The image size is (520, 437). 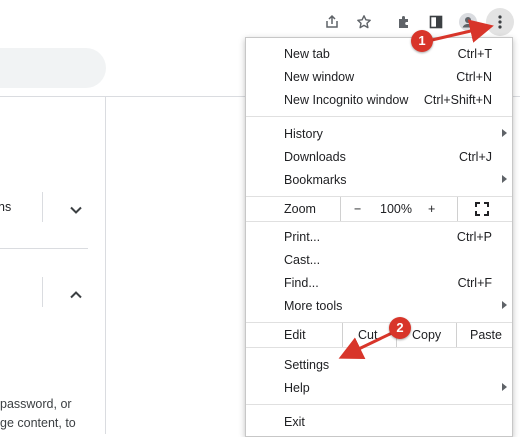 What do you see at coordinates (486, 335) in the screenshot?
I see `paste-button: Paste` at bounding box center [486, 335].